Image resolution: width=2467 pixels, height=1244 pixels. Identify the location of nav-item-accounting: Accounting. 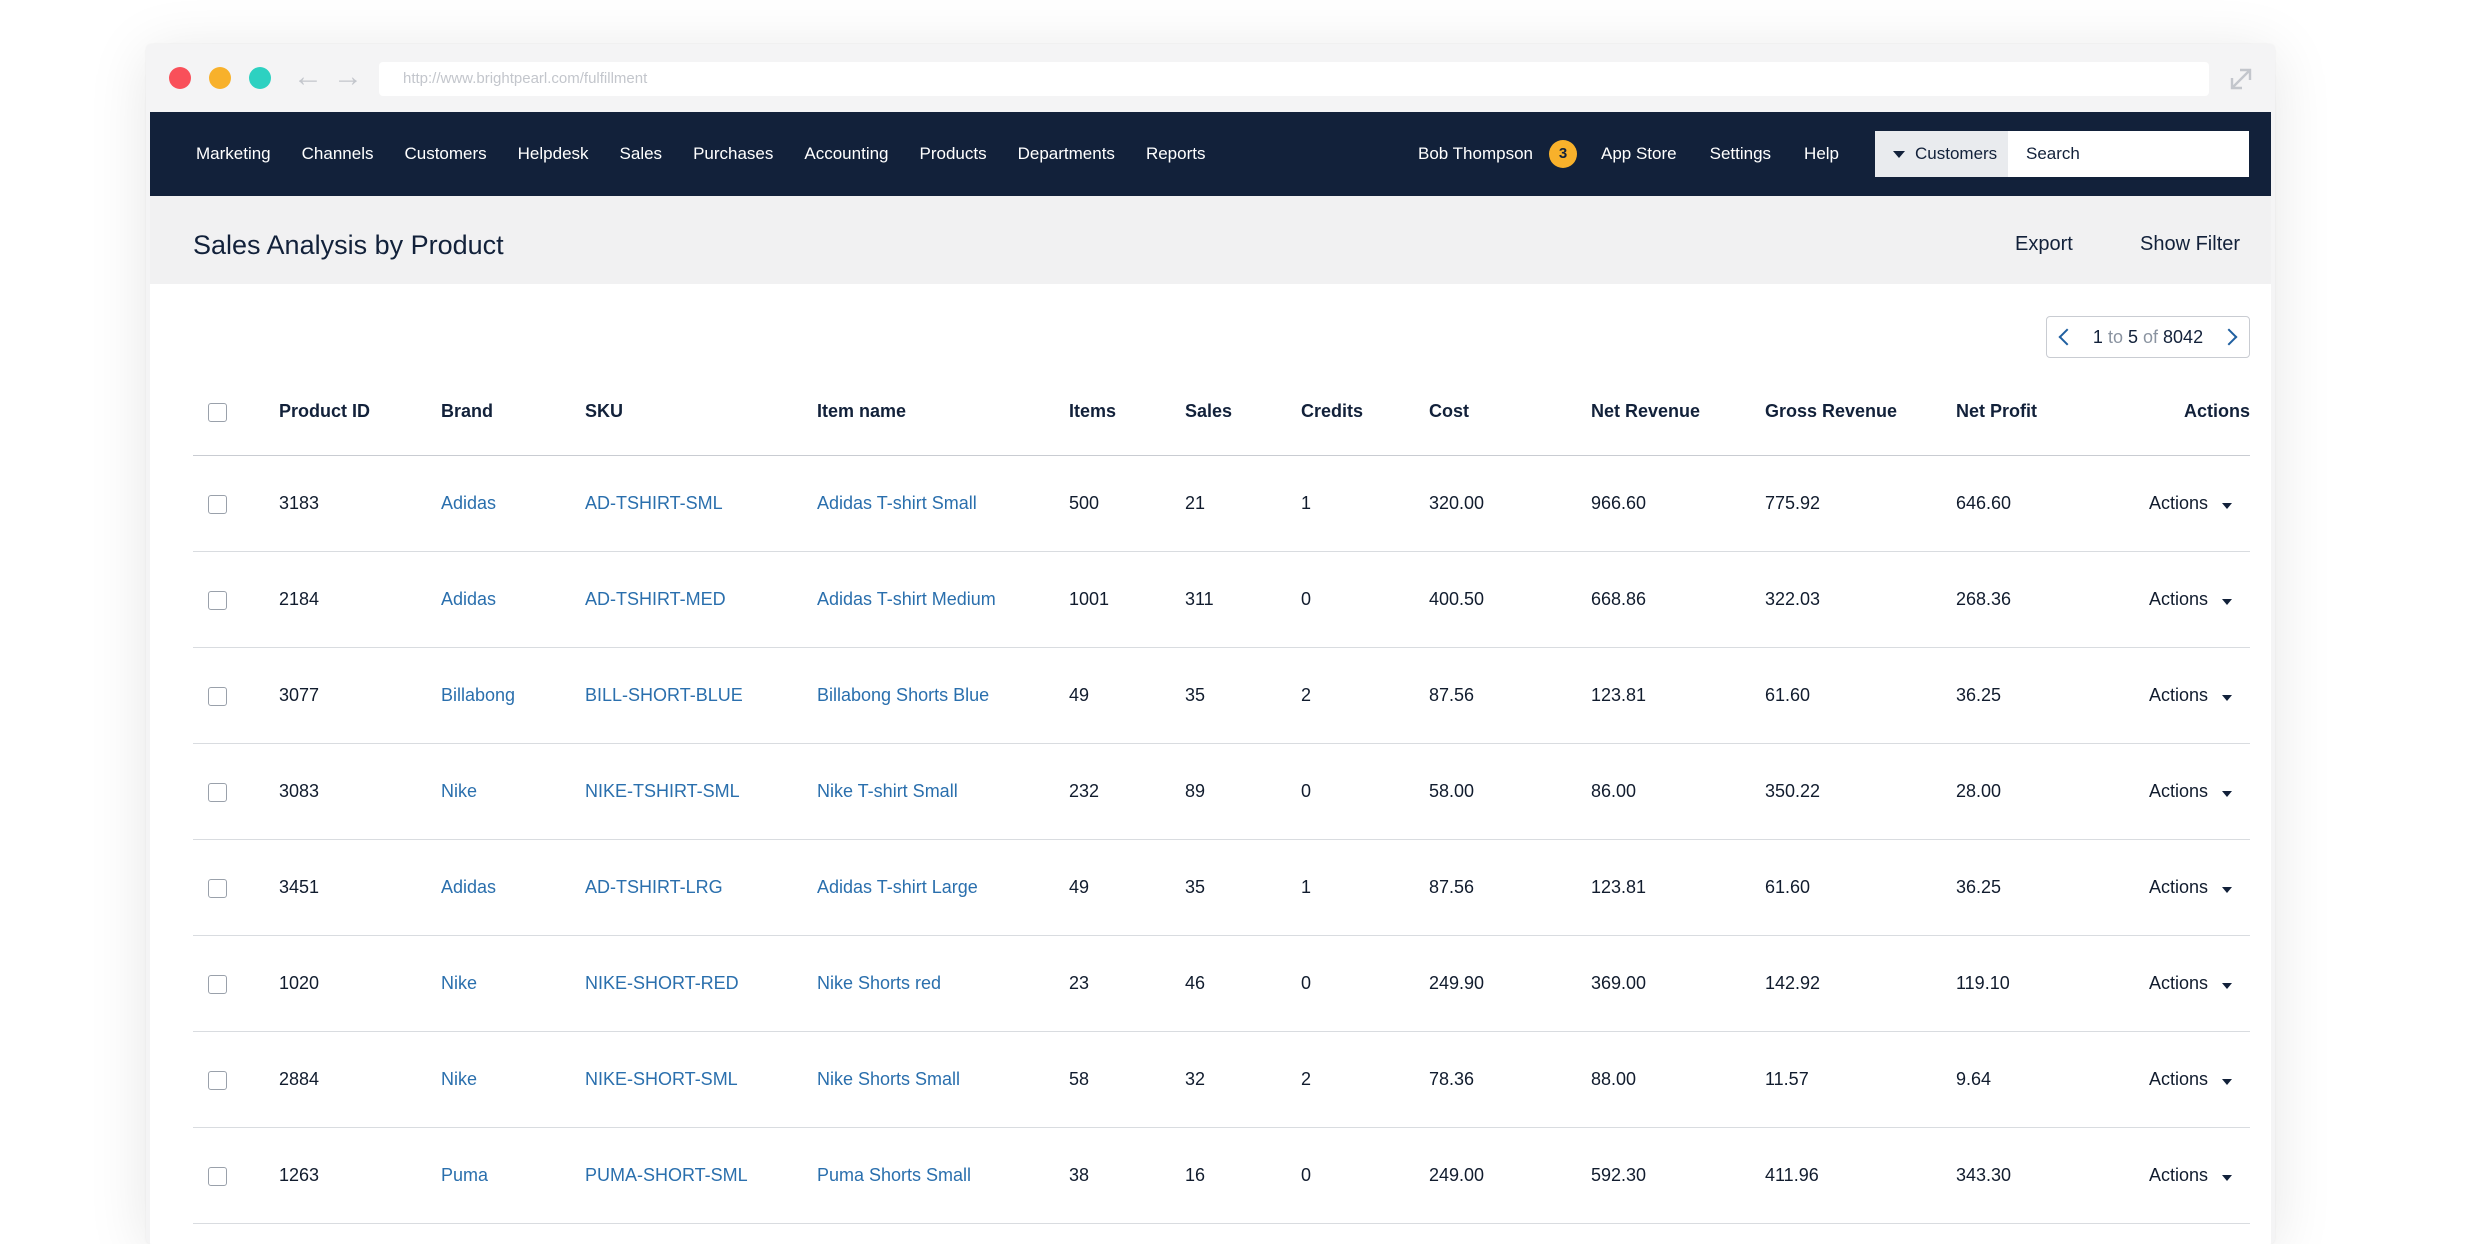
(846, 154).